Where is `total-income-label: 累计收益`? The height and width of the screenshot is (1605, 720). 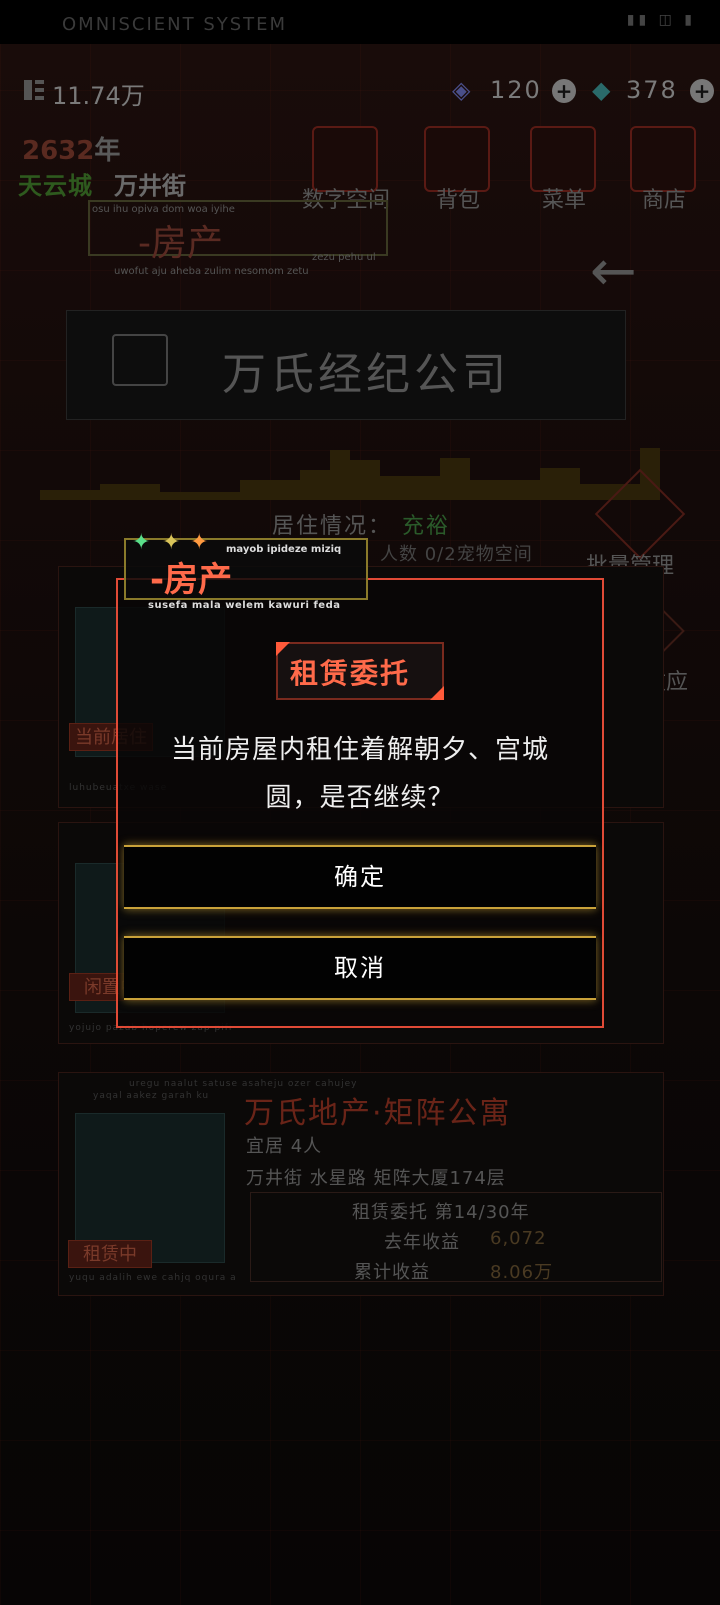
total-income-label: 累计收益 is located at coordinates (392, 1272).